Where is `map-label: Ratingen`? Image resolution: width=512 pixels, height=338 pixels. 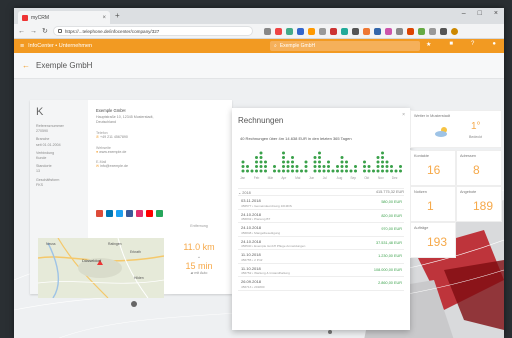 map-label: Ratingen is located at coordinates (115, 244).